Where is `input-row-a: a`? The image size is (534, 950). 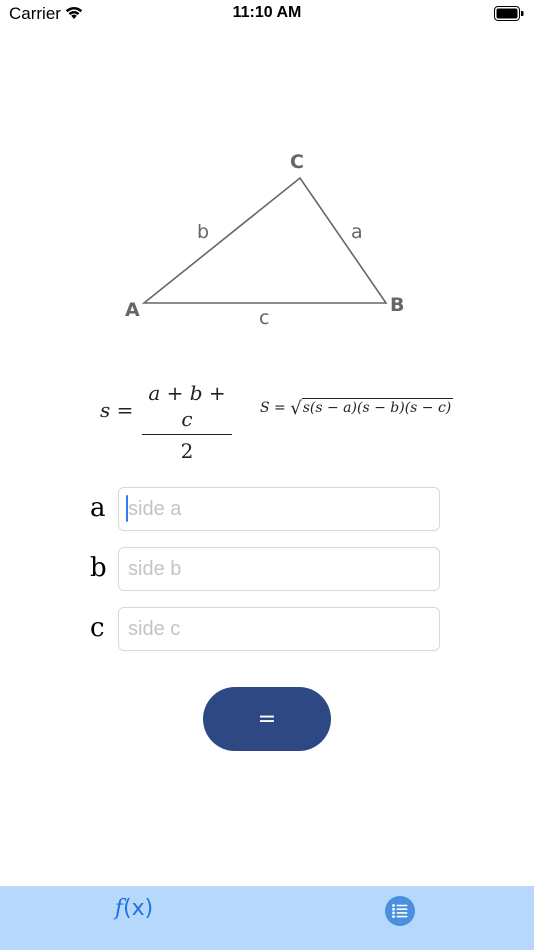
input-row-a: a is located at coordinates (266, 510).